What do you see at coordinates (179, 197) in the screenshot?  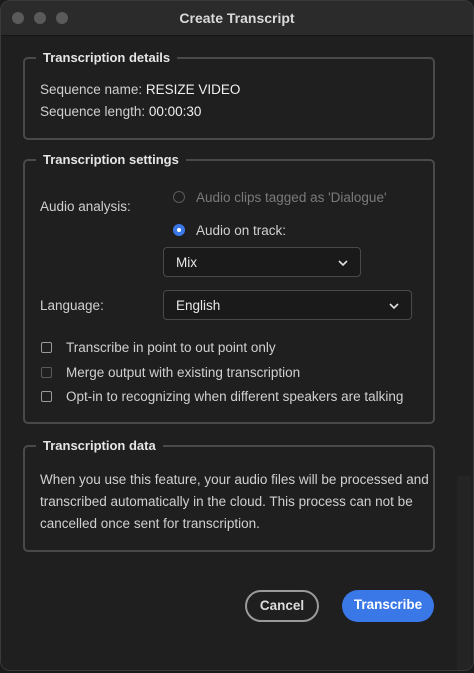 I see `radio-dialogue-clips` at bounding box center [179, 197].